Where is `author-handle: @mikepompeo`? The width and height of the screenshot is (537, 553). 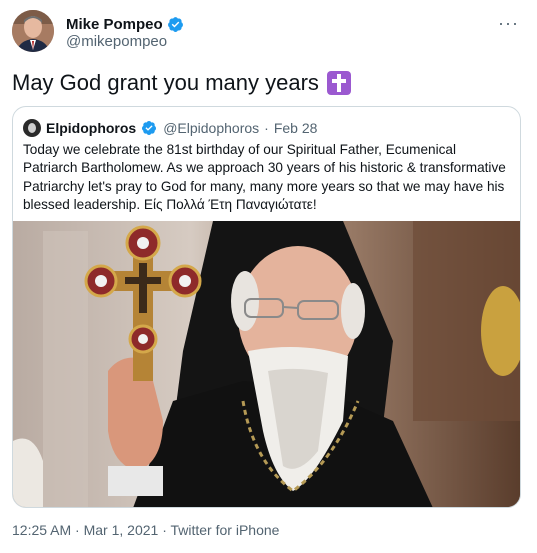
author-handle: @mikepompeo is located at coordinates (116, 41).